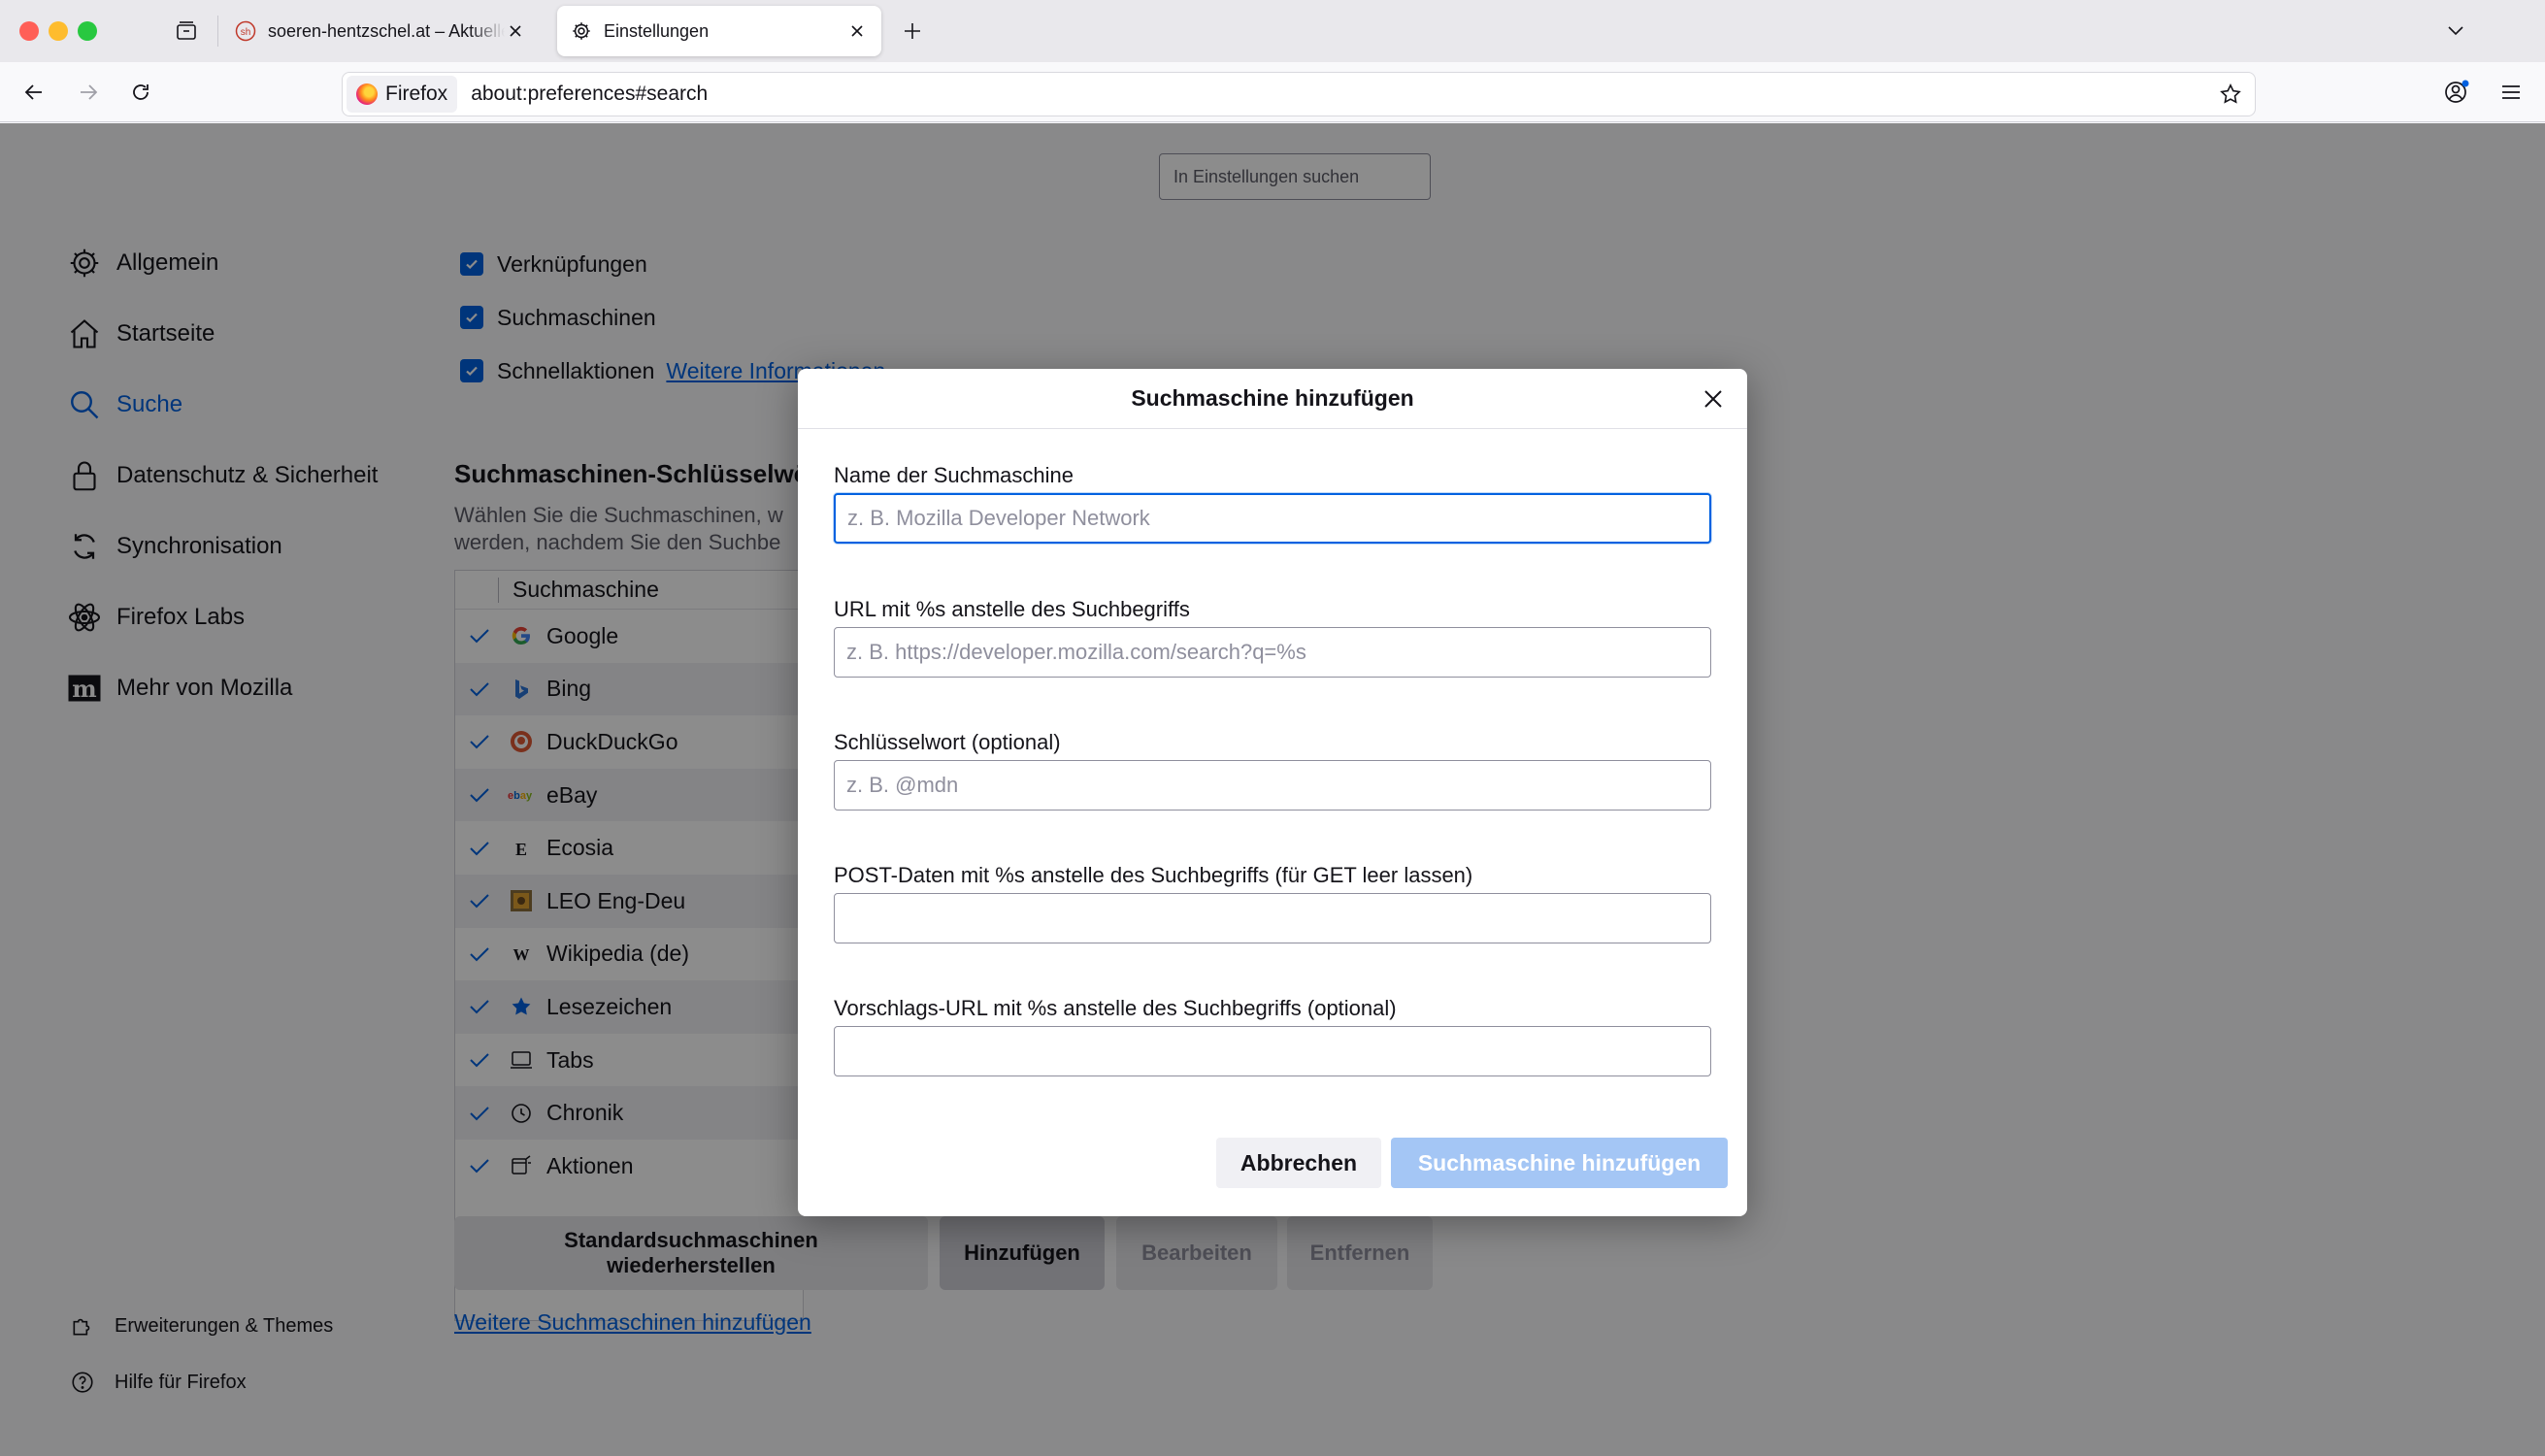 This screenshot has height=1456, width=2545. Describe the element at coordinates (1012, 609) in the screenshot. I see `engine-url-label: URL mit %s anstelle des Suchbegriffs` at that location.